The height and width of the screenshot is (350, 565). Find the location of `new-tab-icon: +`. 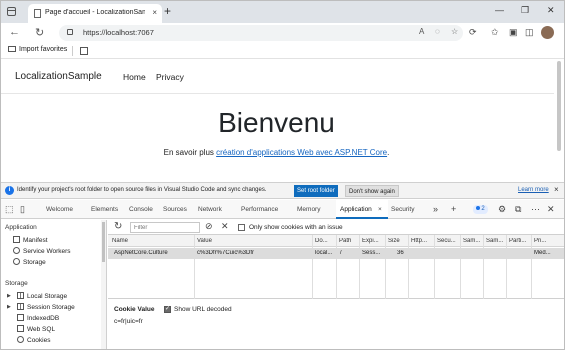

new-tab-icon: + is located at coordinates (167, 11).